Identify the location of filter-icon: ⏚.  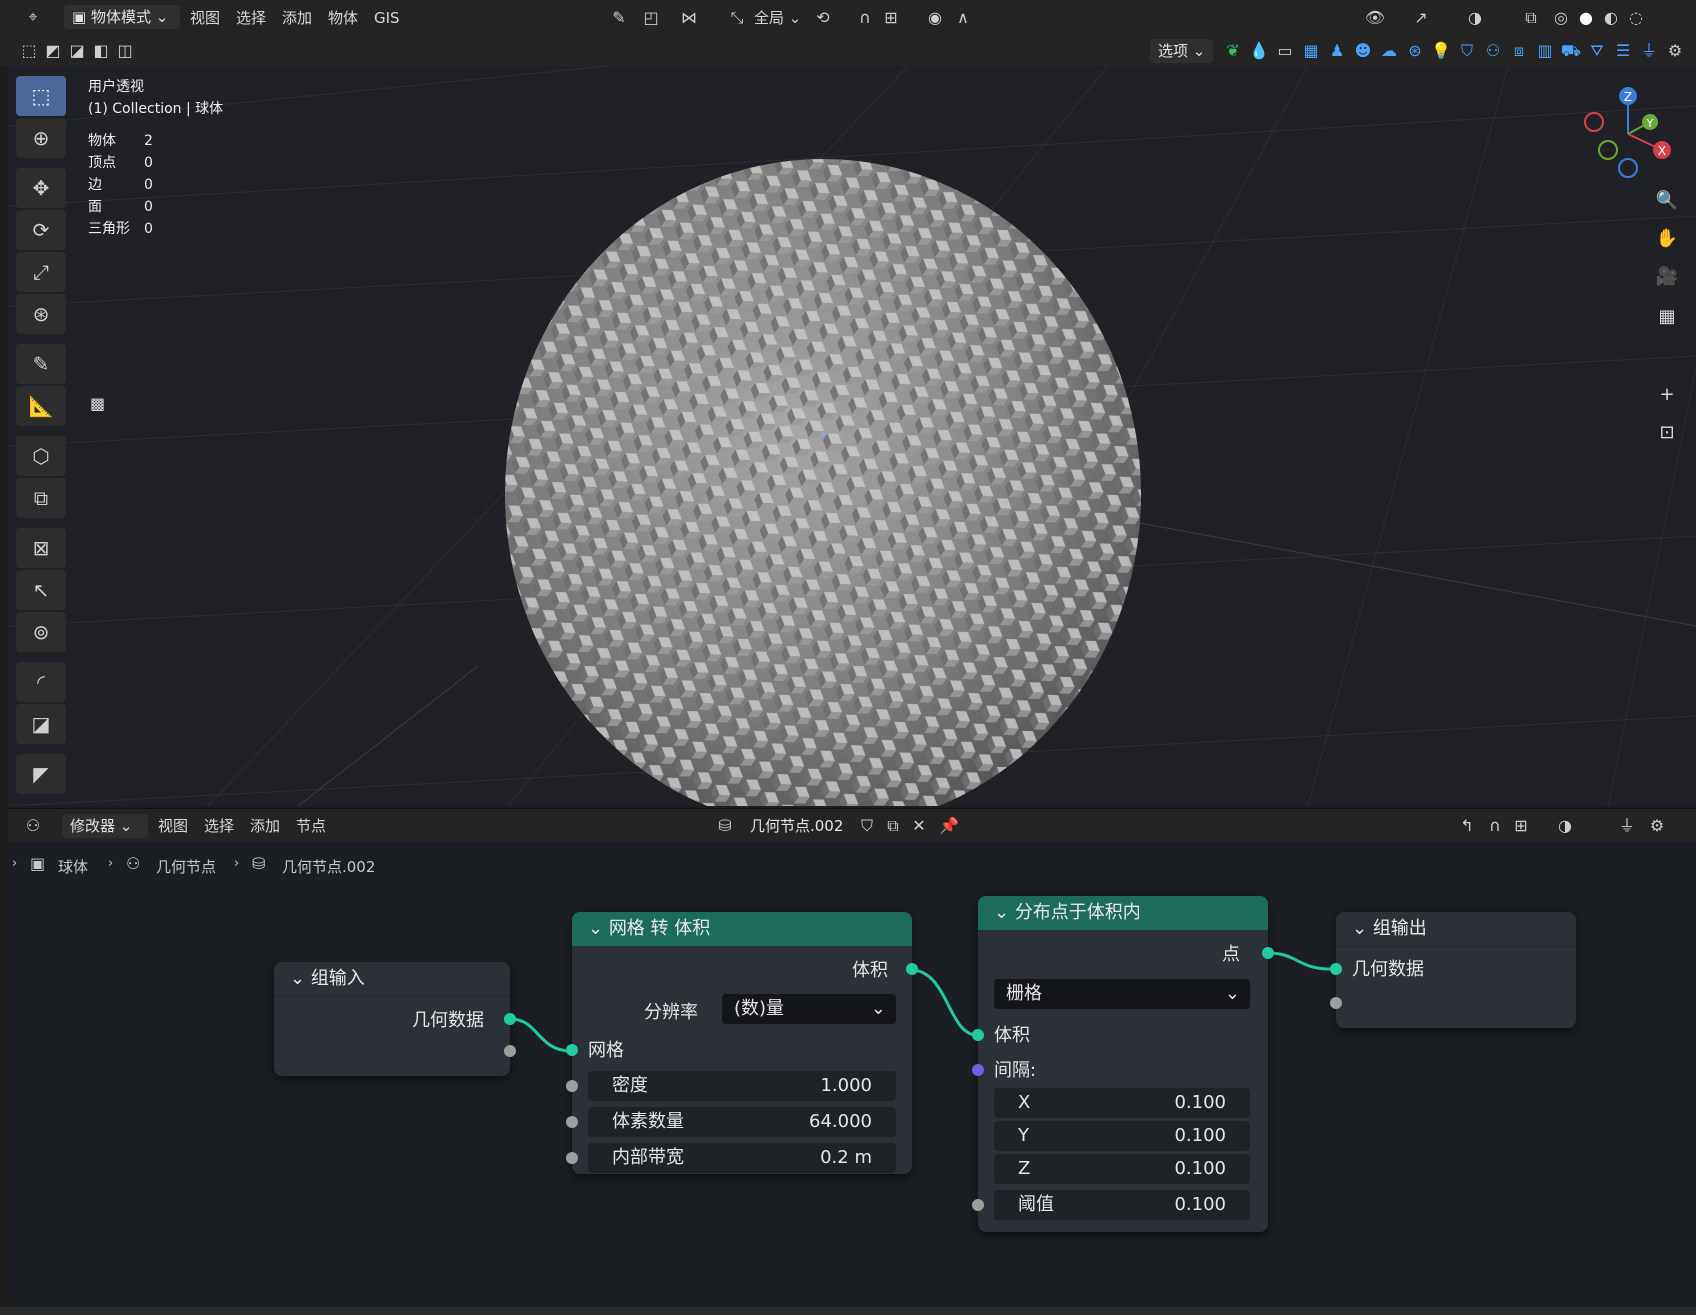
(1649, 51).